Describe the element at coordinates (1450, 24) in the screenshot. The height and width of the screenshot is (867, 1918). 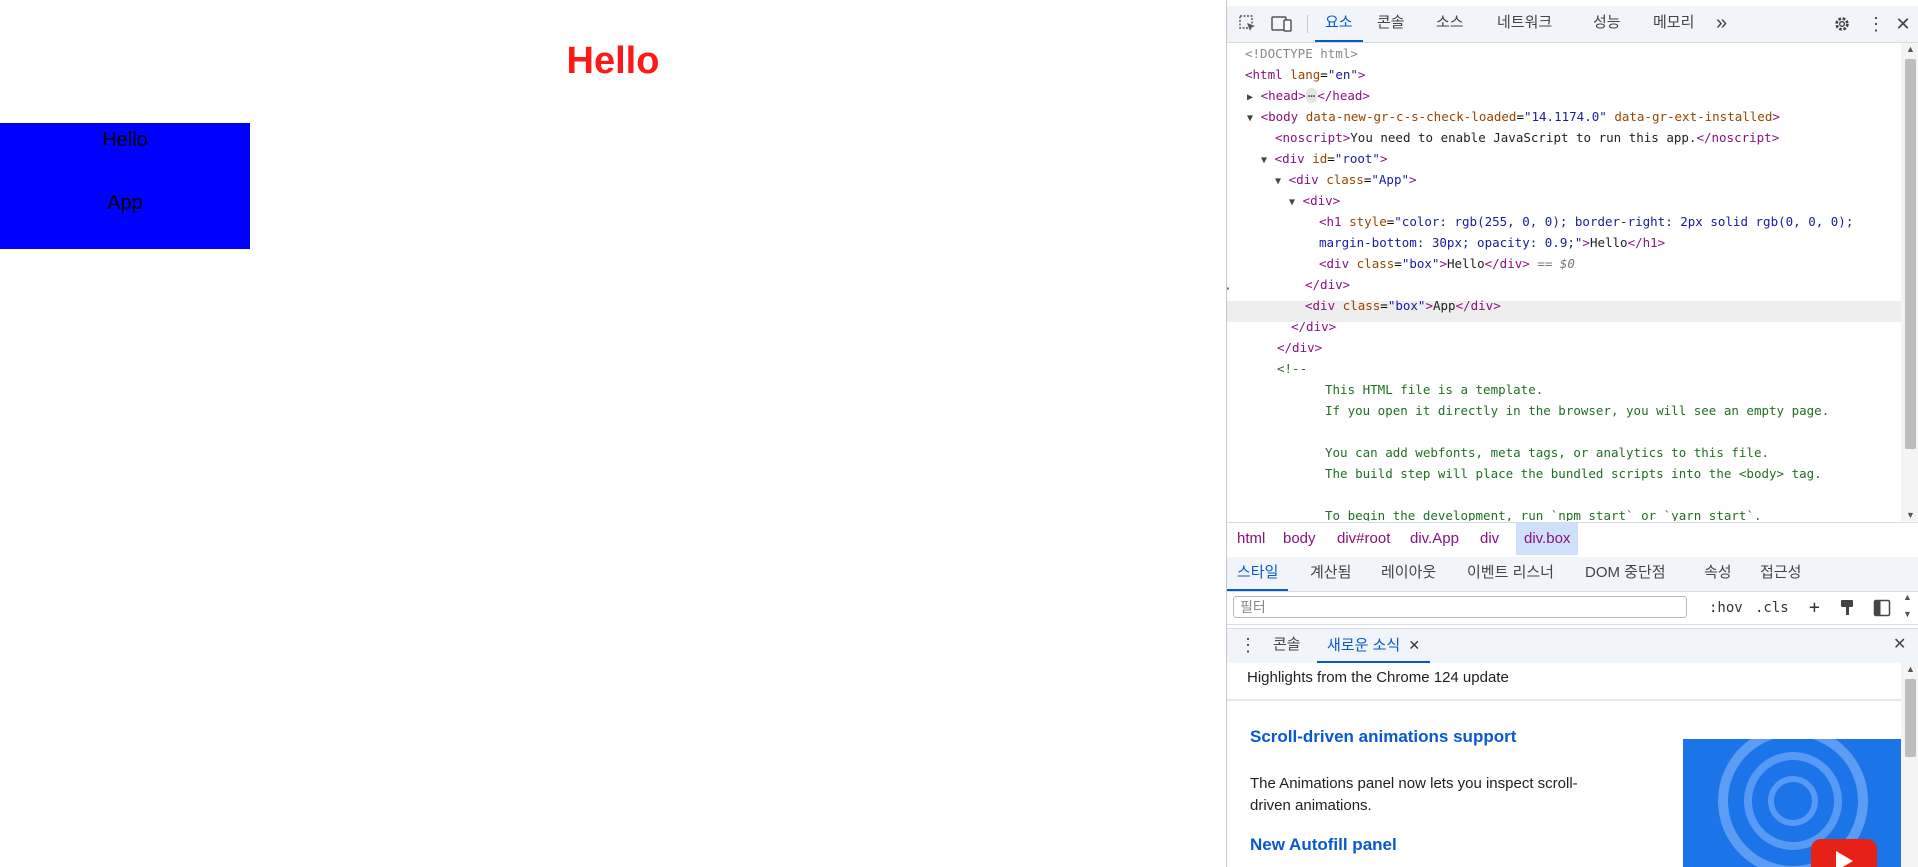
I see `tab-sources: 소스` at that location.